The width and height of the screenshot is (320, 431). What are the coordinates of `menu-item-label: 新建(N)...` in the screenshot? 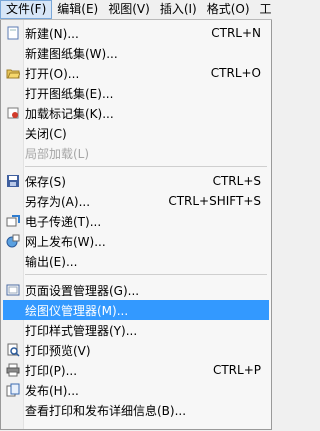 It's located at (52, 33).